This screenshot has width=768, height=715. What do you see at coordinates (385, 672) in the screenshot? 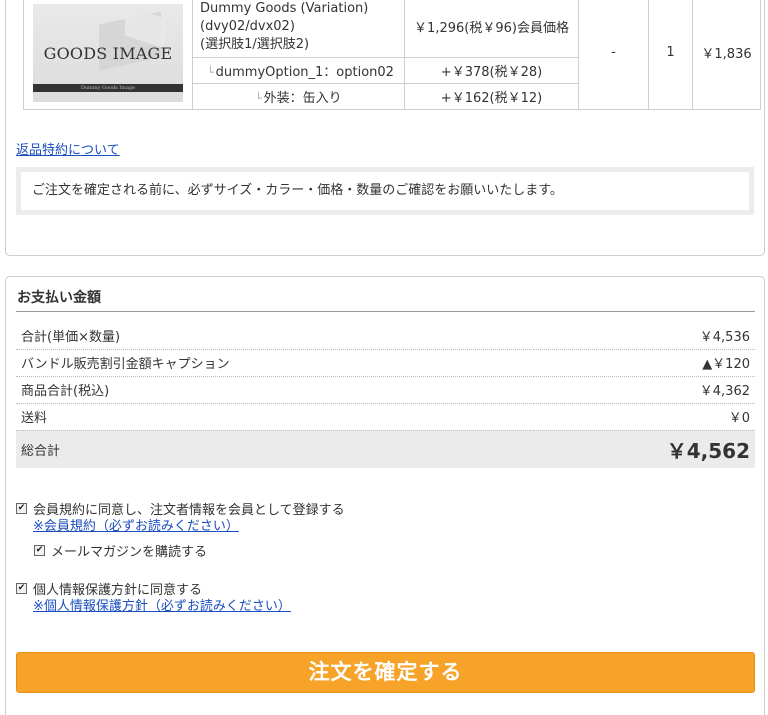
I see `confirm-order-button: 注文を確定する` at bounding box center [385, 672].